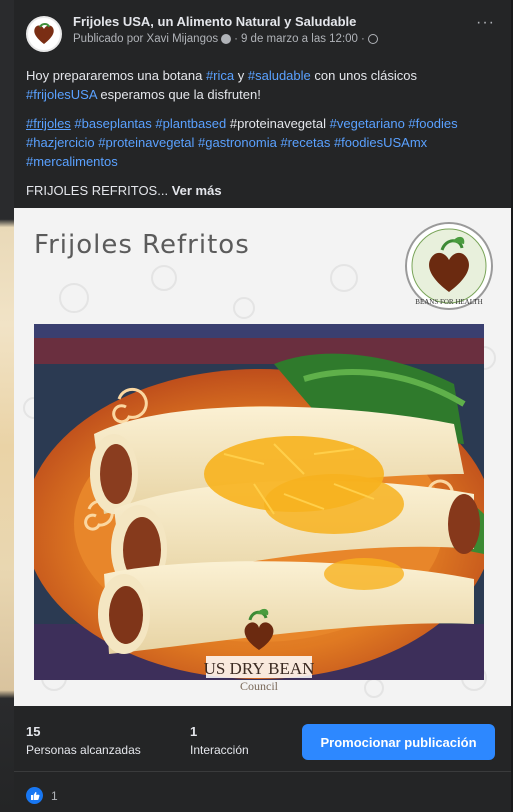 The height and width of the screenshot is (812, 513). What do you see at coordinates (241, 75) in the screenshot?
I see `text-segment: y` at bounding box center [241, 75].